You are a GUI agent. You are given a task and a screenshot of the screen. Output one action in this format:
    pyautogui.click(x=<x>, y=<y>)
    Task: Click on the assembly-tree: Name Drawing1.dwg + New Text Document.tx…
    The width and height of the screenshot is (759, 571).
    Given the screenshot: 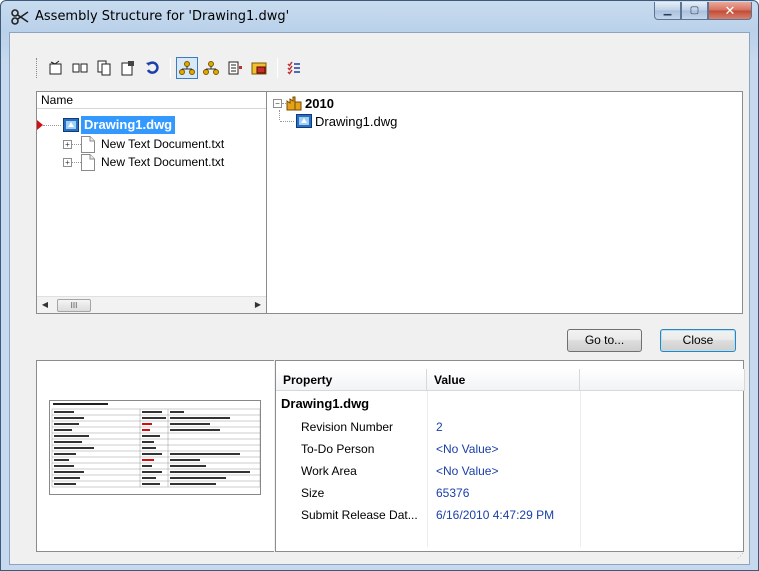 What is the action you would take?
    pyautogui.click(x=151, y=202)
    